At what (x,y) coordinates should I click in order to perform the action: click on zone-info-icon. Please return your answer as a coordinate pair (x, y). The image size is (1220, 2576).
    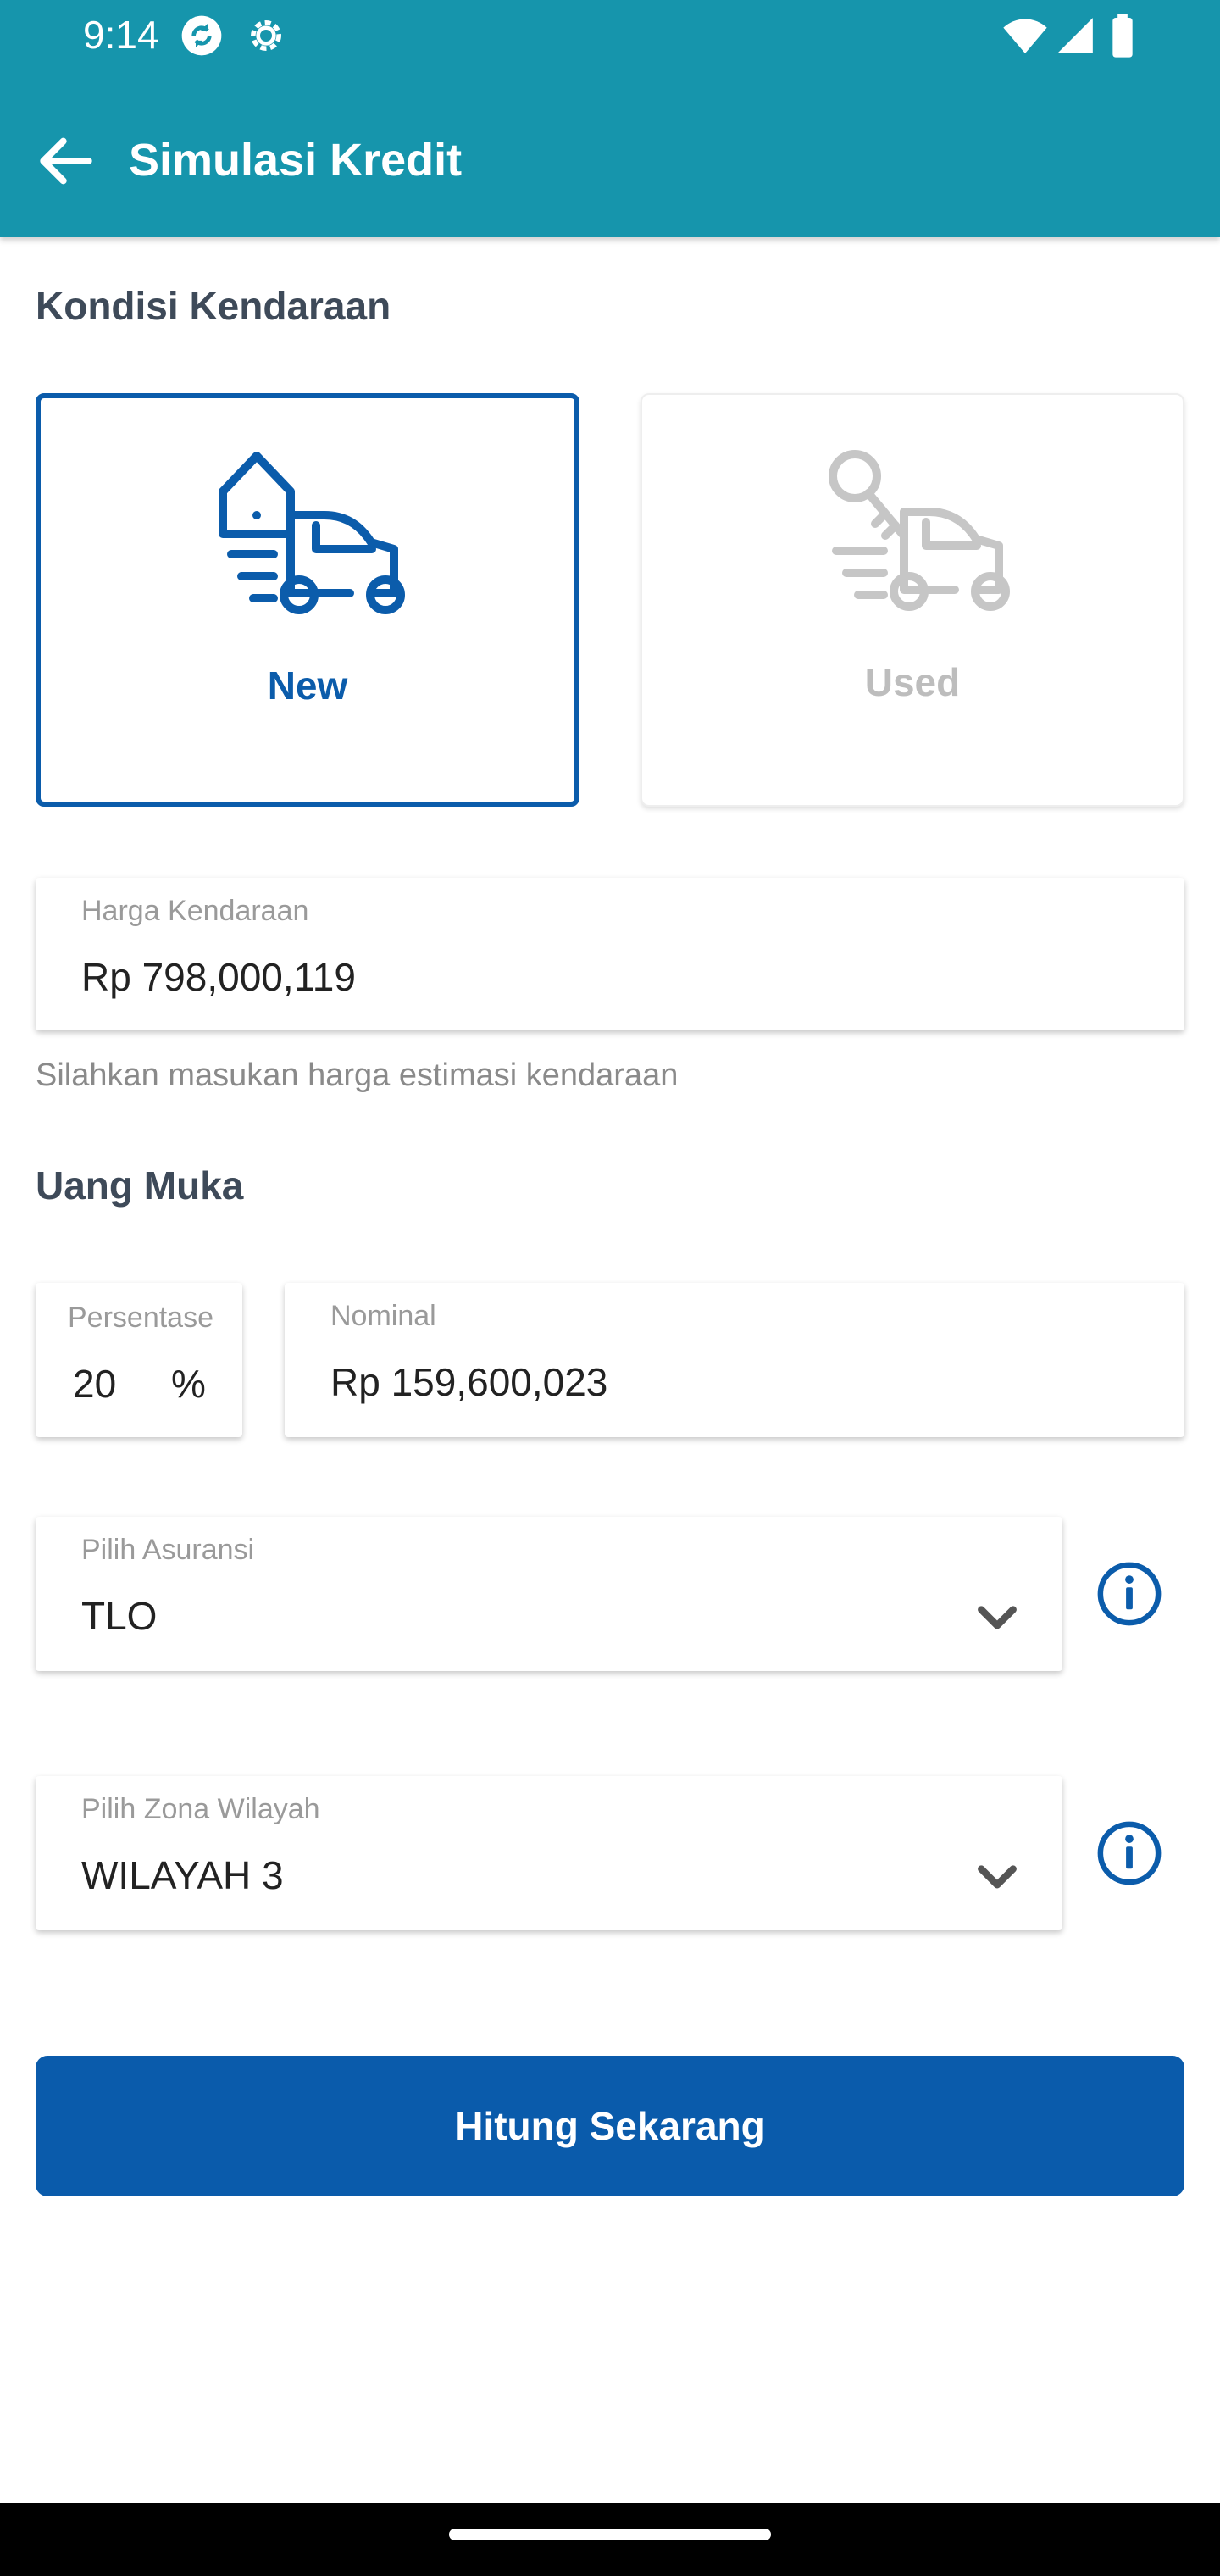
    Looking at the image, I should click on (1129, 1853).